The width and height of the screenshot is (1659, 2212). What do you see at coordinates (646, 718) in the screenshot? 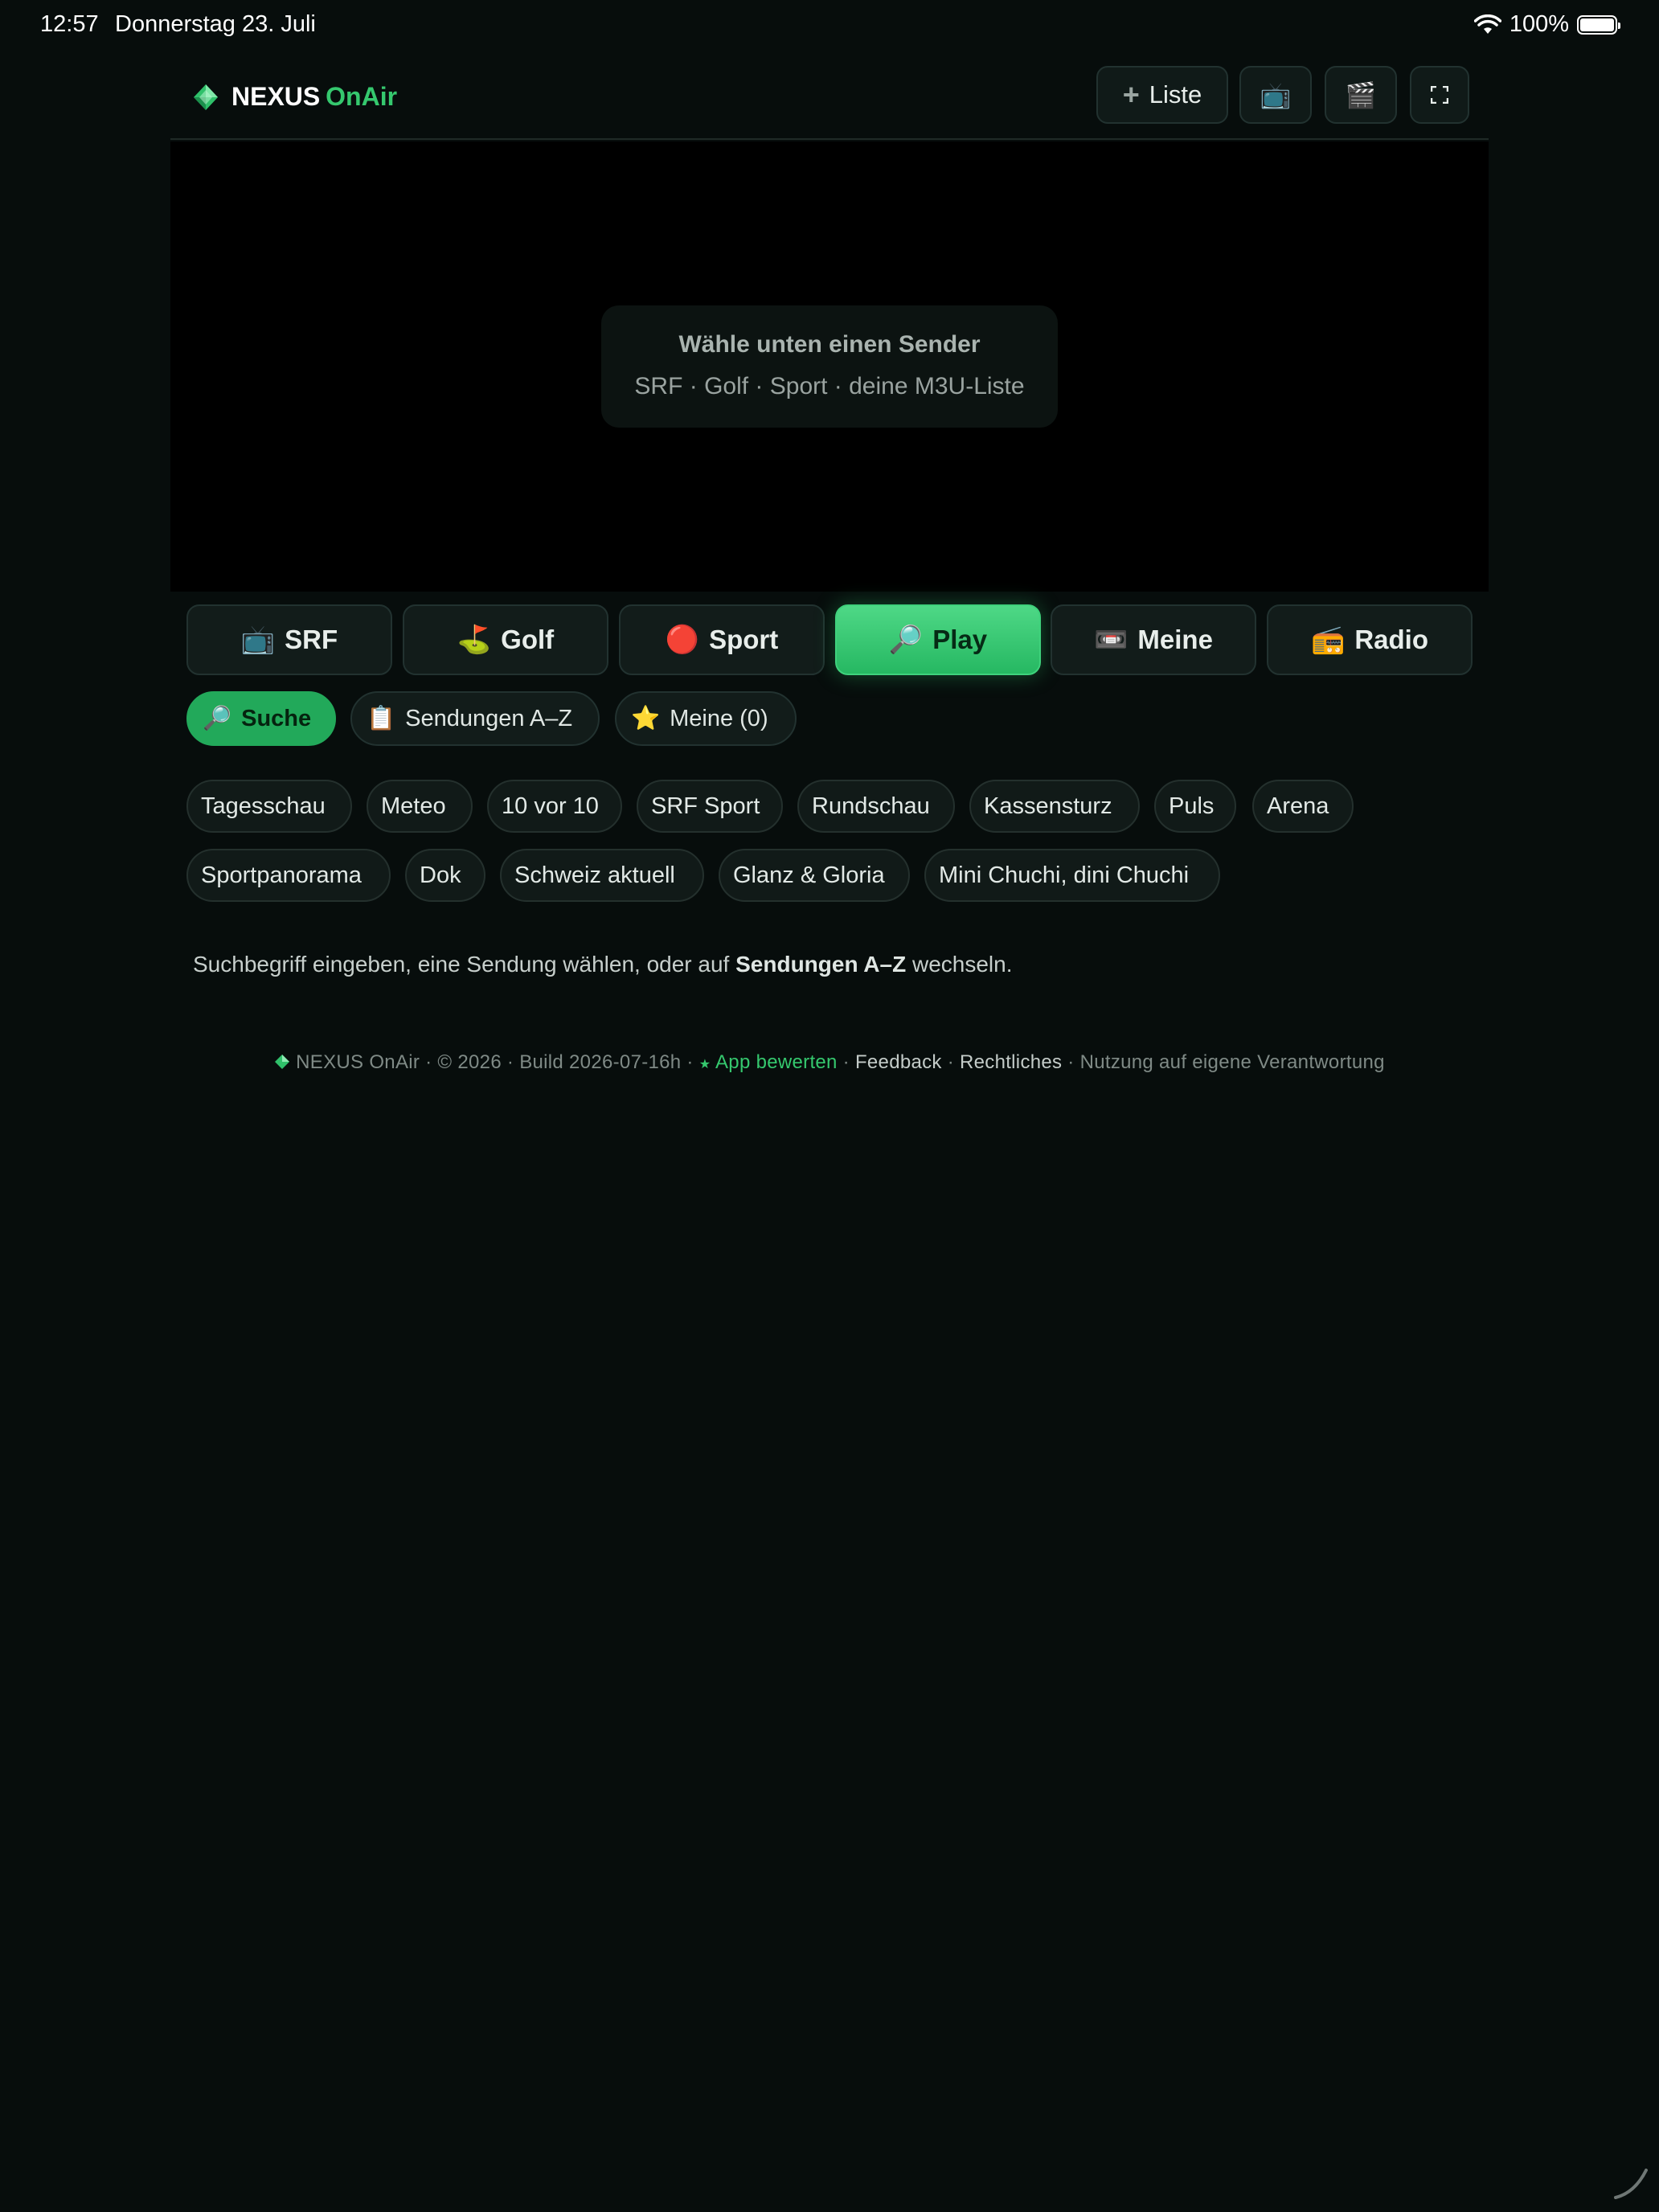
I see `star-icon: ⭐` at bounding box center [646, 718].